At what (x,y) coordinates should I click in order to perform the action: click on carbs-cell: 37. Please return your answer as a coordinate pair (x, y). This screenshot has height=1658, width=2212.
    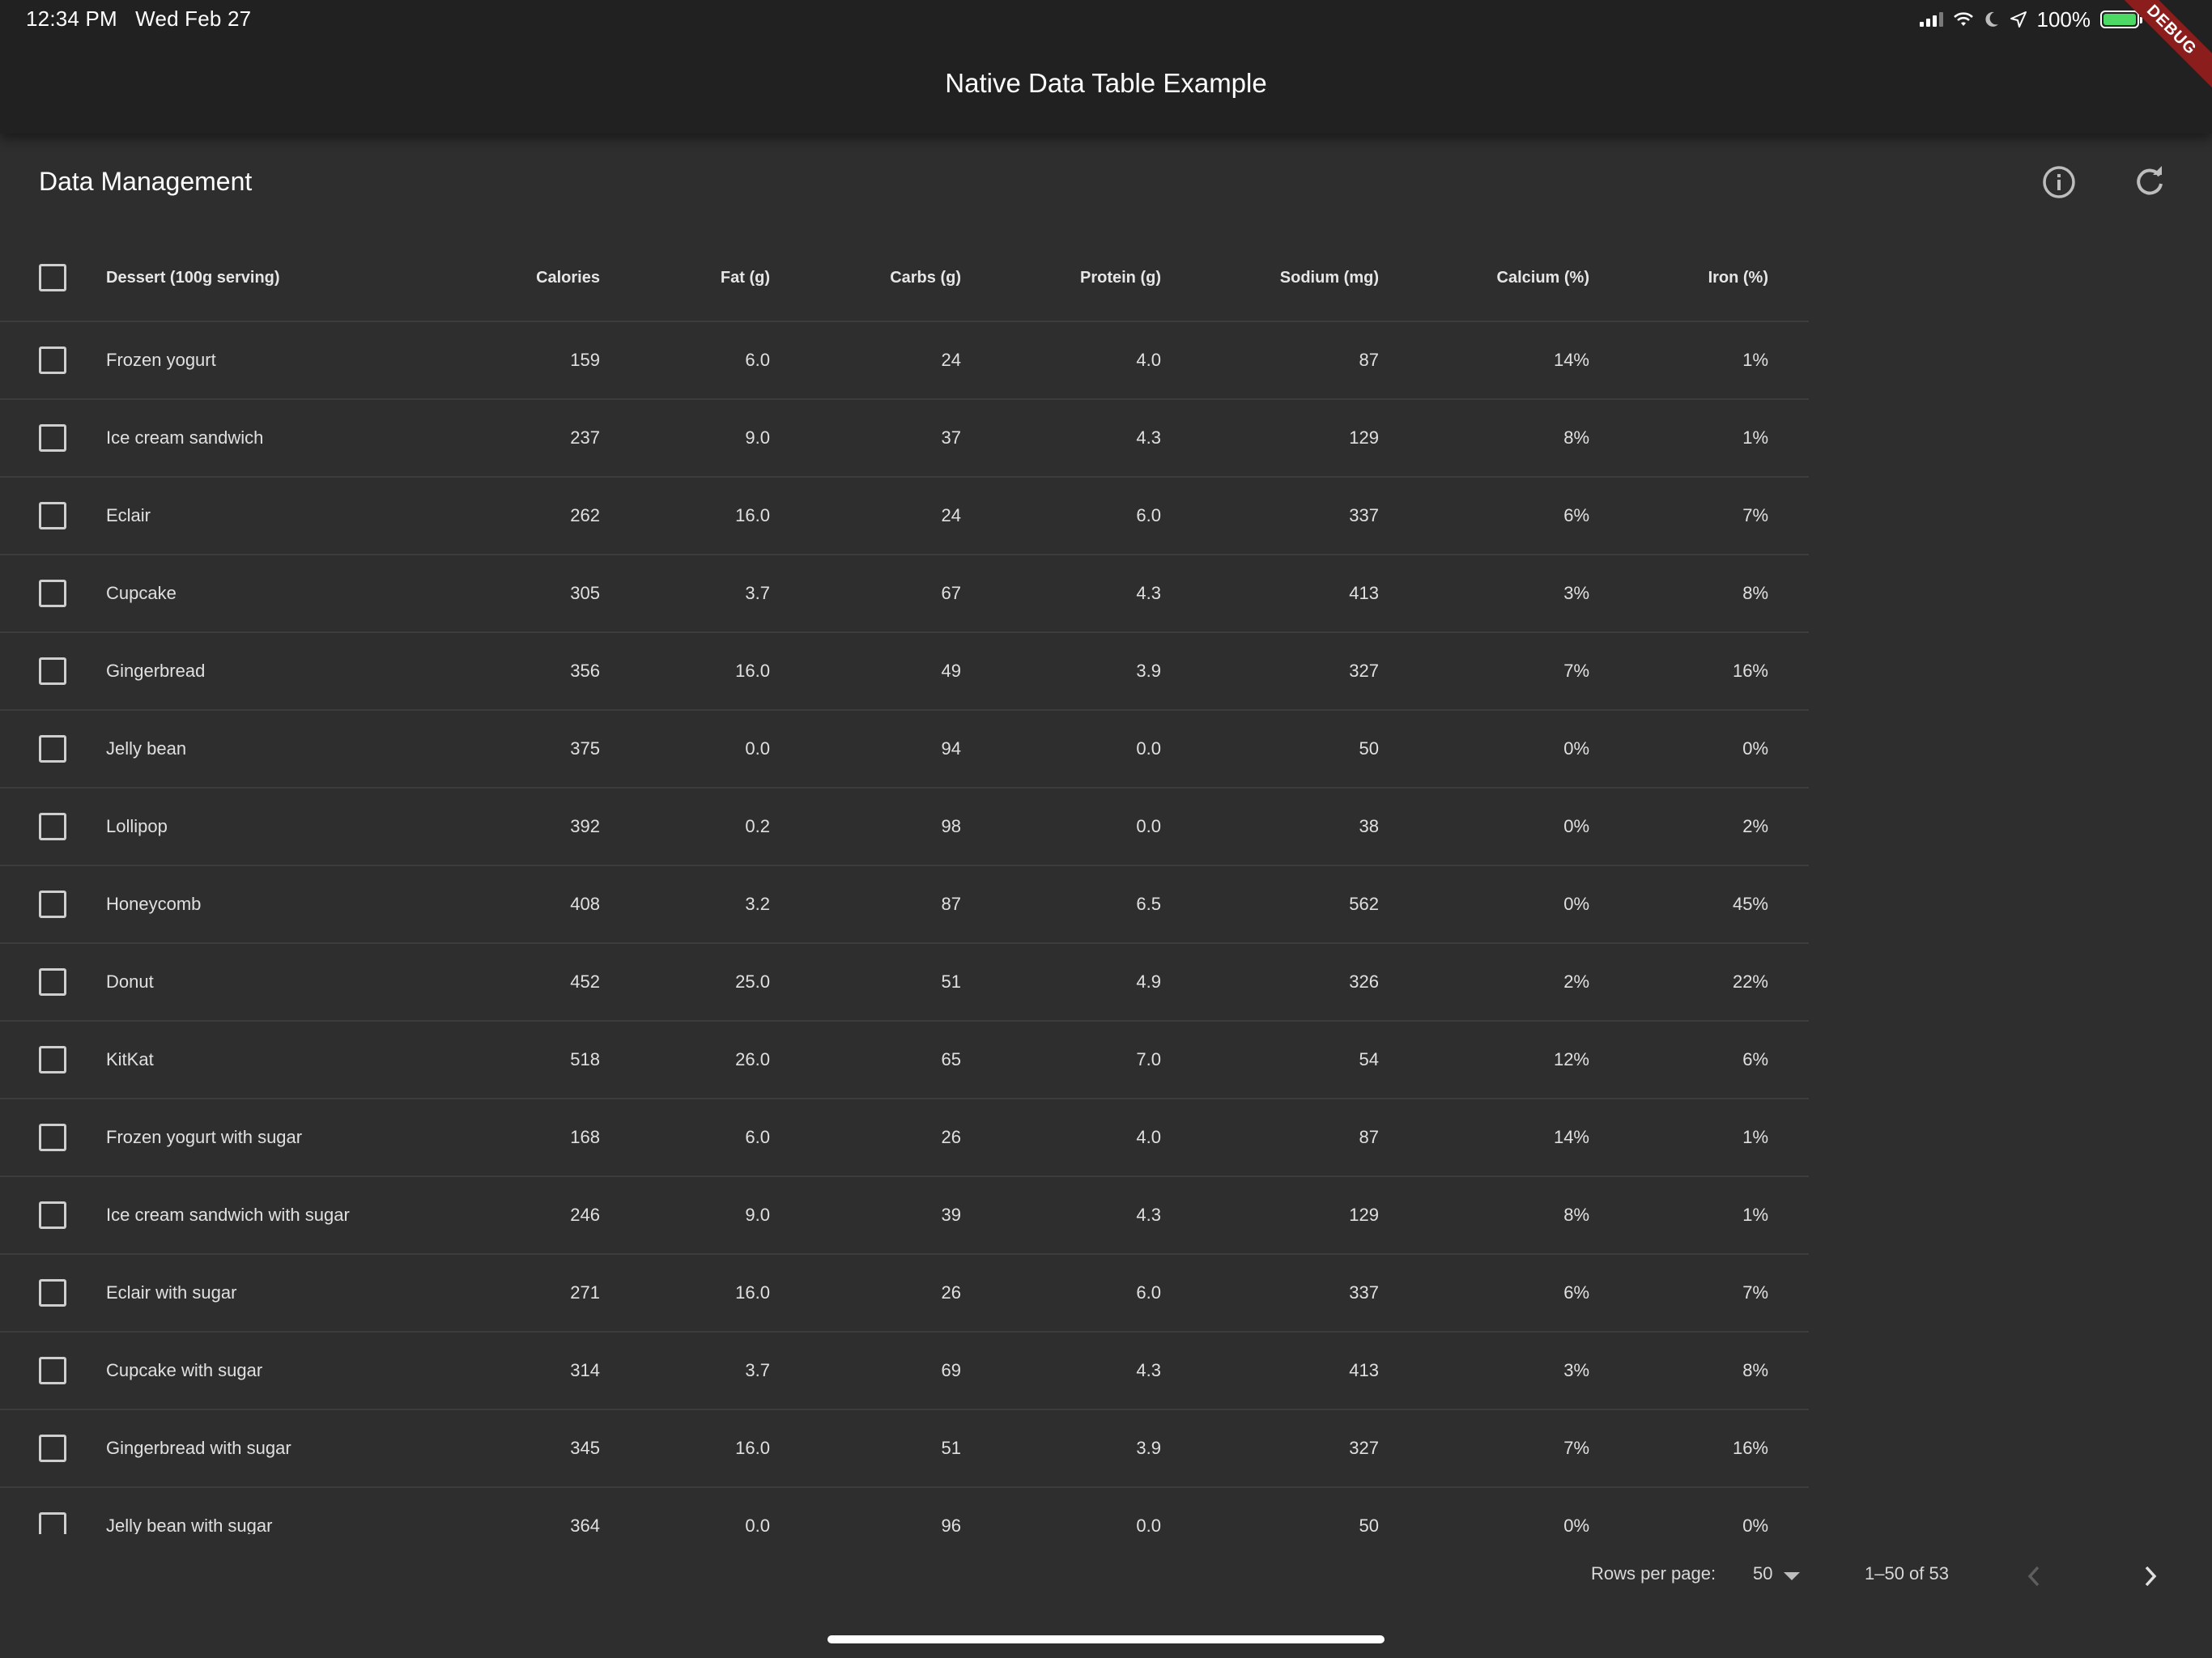
    Looking at the image, I should click on (951, 437).